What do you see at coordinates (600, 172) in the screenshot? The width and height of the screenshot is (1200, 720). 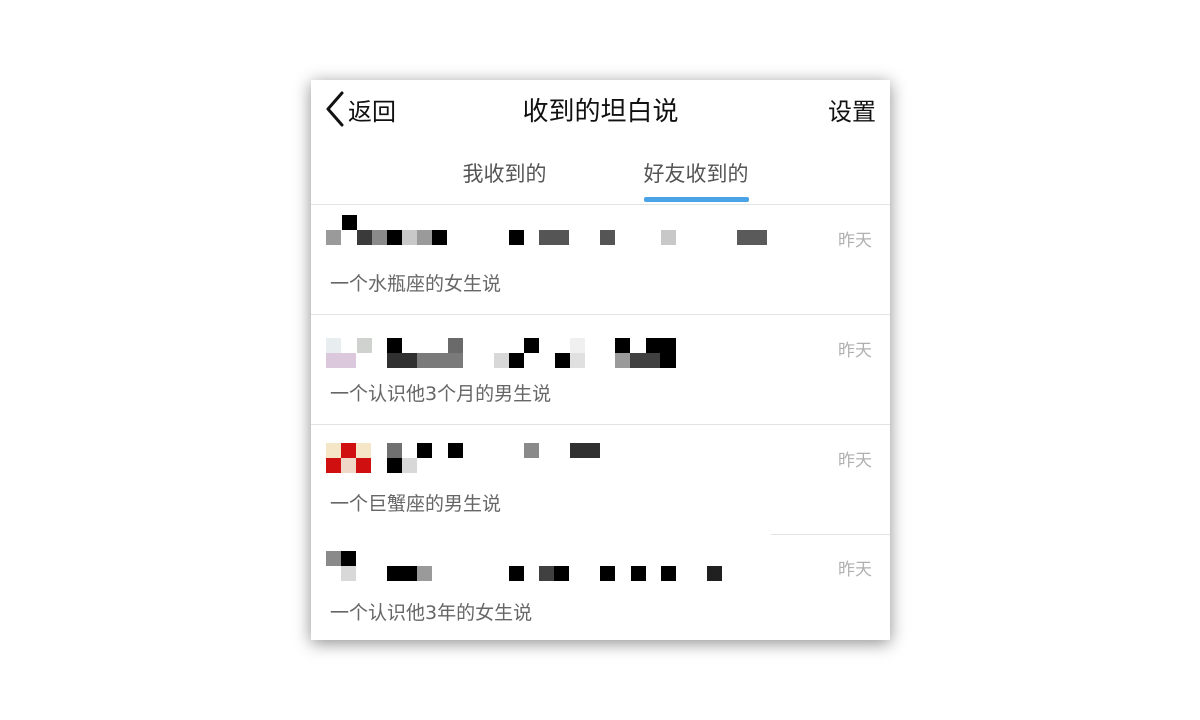 I see `tab-bar: 我收到的 好友收到的` at bounding box center [600, 172].